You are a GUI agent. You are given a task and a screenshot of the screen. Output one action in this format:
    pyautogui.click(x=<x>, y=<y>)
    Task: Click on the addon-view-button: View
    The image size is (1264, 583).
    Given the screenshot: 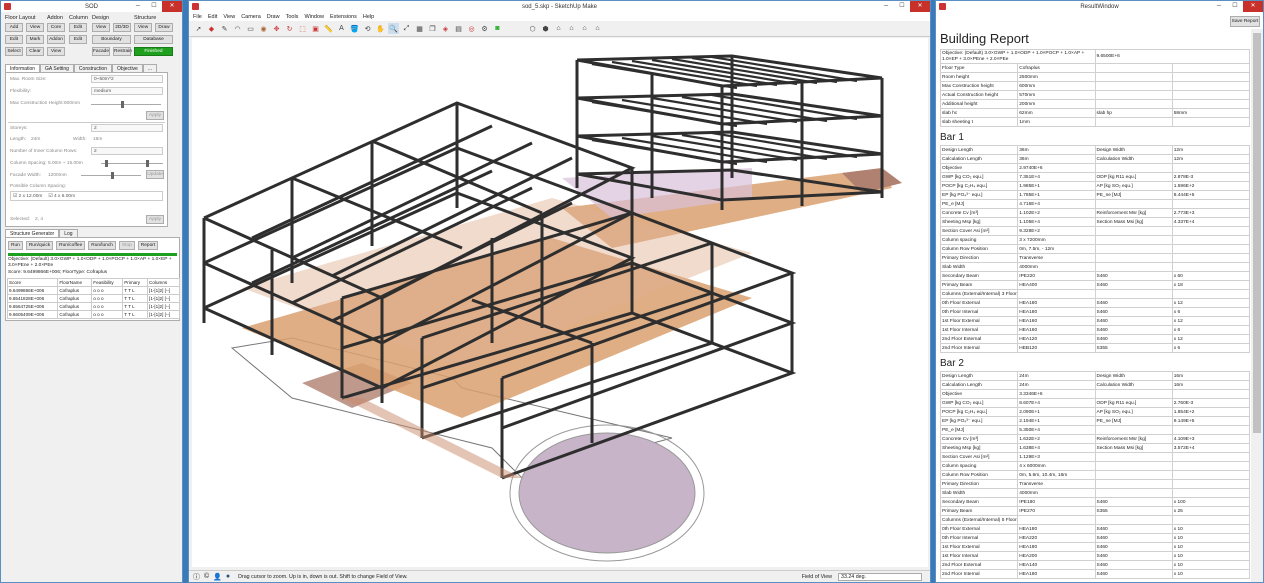 What is the action you would take?
    pyautogui.click(x=56, y=51)
    